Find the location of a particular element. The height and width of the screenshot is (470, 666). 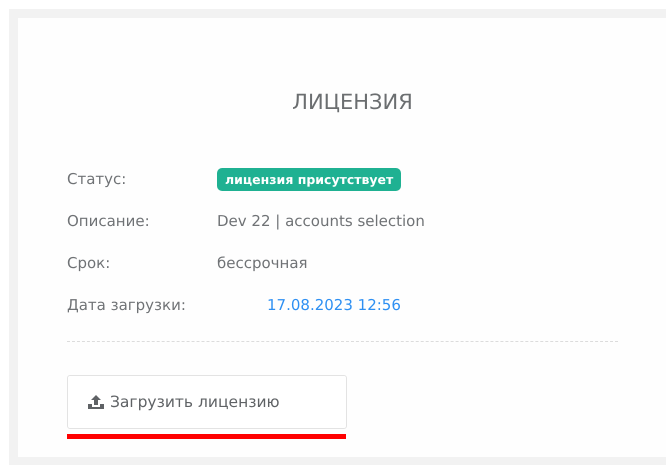

field-label: Описание: is located at coordinates (109, 221).